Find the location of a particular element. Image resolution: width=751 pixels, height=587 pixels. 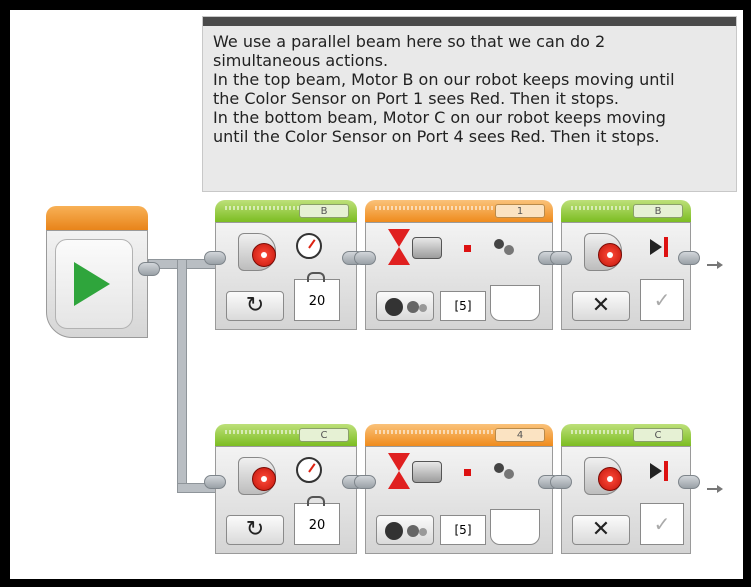

wait-color-sensor-block-top: 1 [5] is located at coordinates (457, 266).